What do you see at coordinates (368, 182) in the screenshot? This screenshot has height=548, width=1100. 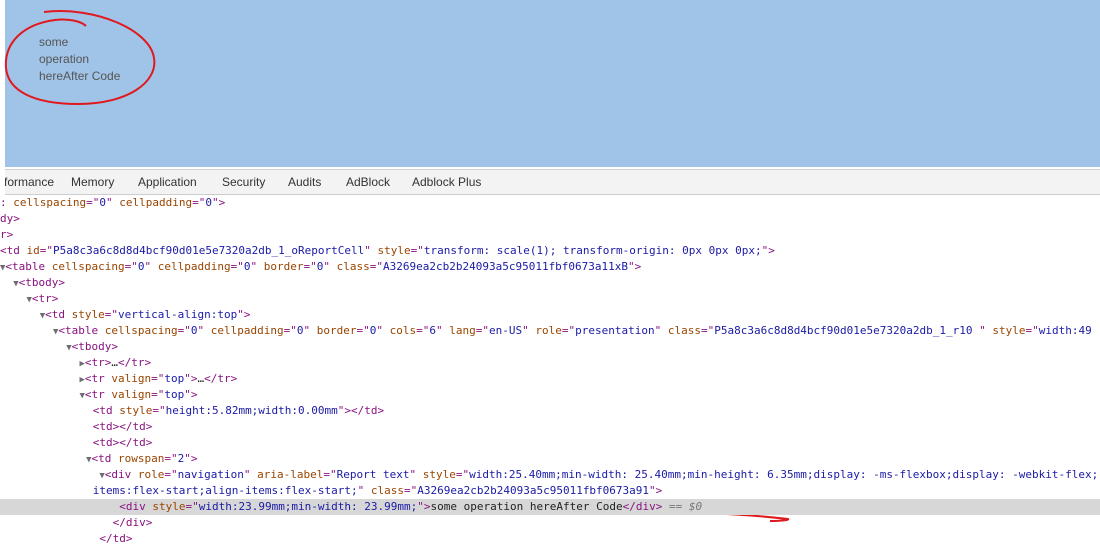 I see `tab-adblock: AdBlock` at bounding box center [368, 182].